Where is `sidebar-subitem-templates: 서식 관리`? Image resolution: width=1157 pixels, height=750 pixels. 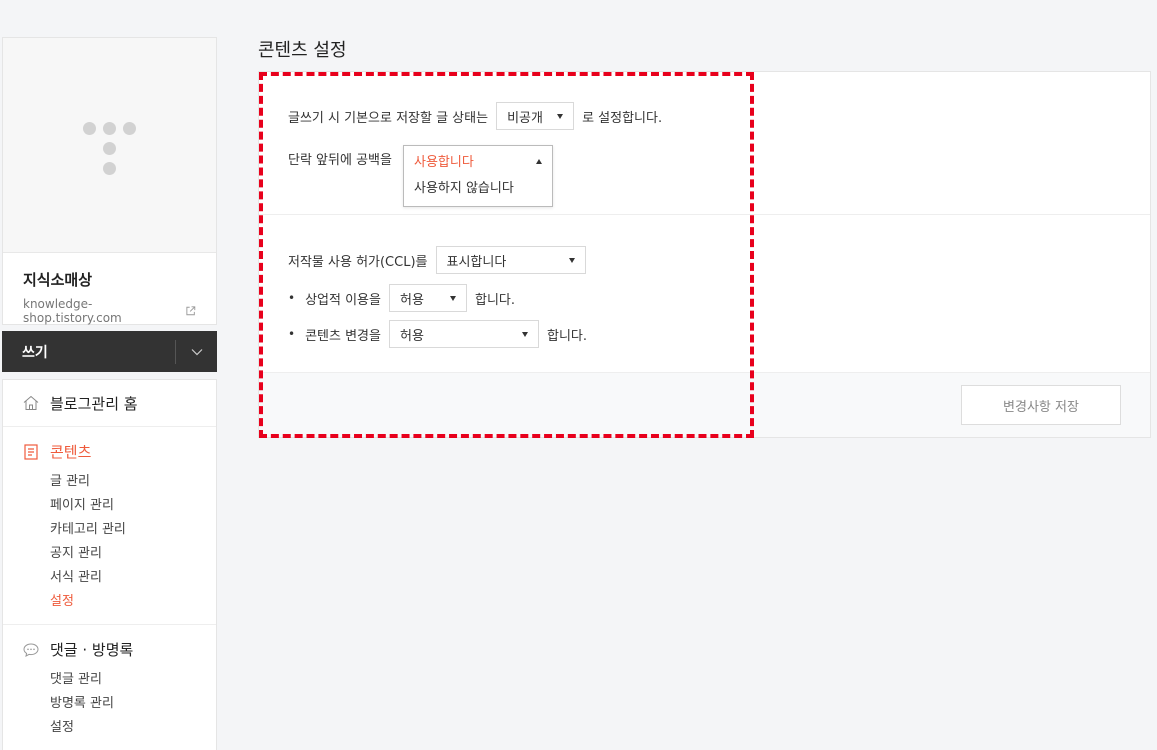 sidebar-subitem-templates: 서식 관리 is located at coordinates (109, 578).